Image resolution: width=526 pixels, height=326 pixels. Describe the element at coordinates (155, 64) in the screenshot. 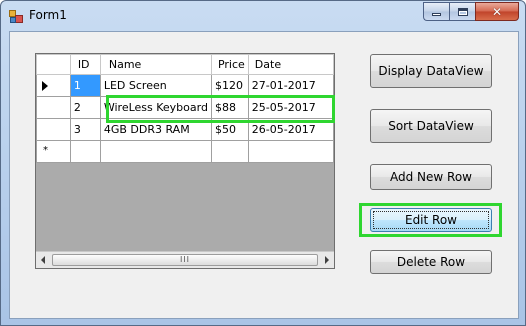

I see `column-header-name: Name` at that location.